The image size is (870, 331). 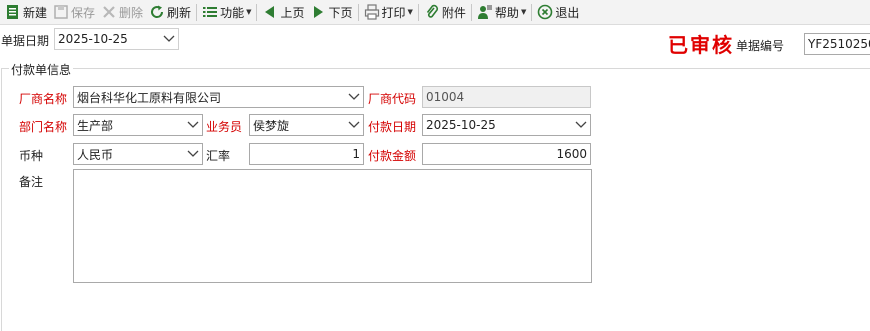 I want to click on delete-x-icon, so click(x=109, y=12).